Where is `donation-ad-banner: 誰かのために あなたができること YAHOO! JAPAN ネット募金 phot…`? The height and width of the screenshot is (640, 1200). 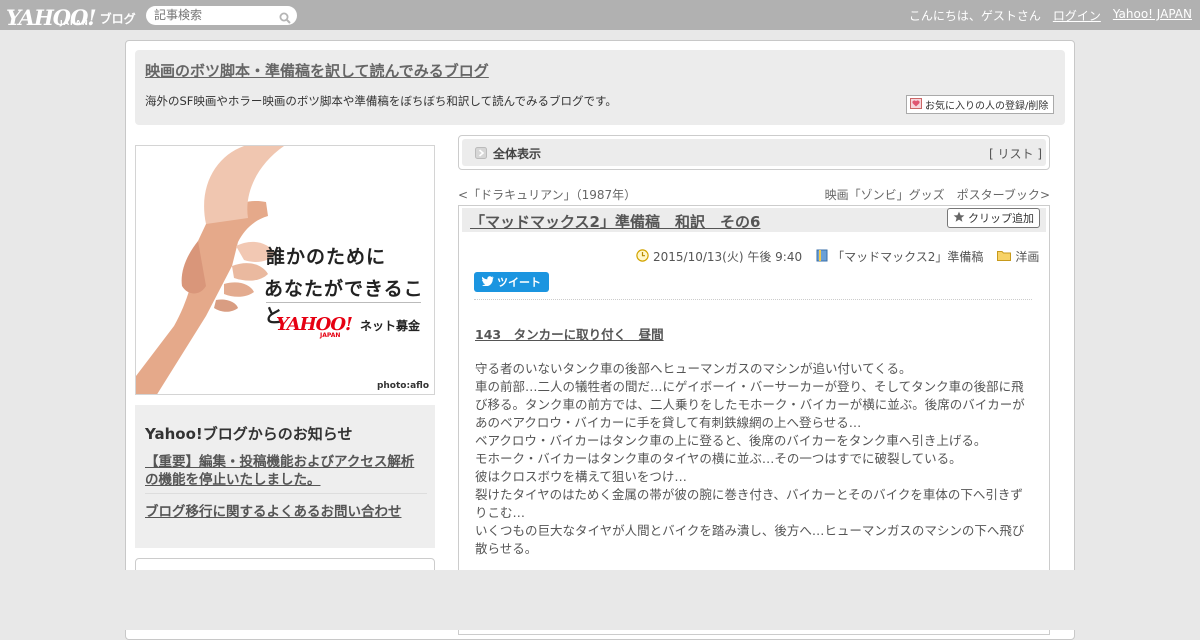 donation-ad-banner: 誰かのために あなたができること YAHOO! JAPAN ネット募金 phot… is located at coordinates (285, 270).